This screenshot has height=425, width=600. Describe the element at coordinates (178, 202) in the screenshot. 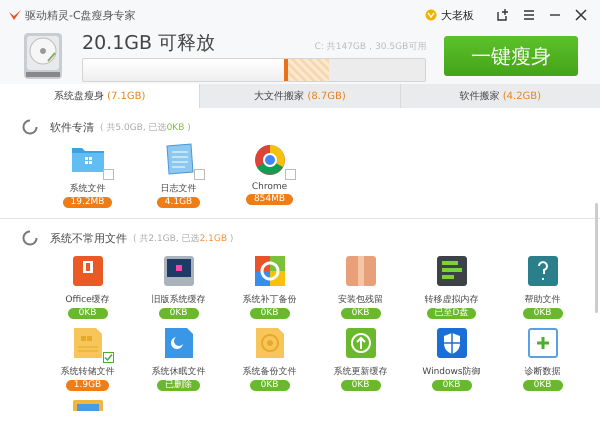

I see `size-badge: 4.1GB` at that location.